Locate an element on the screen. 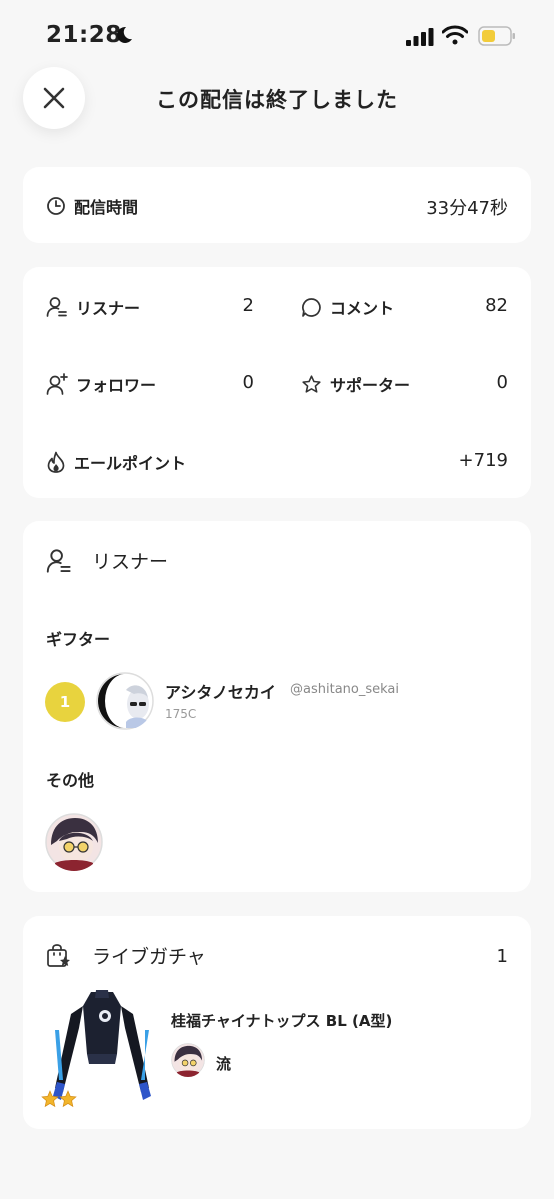  clock-icon is located at coordinates (56, 206).